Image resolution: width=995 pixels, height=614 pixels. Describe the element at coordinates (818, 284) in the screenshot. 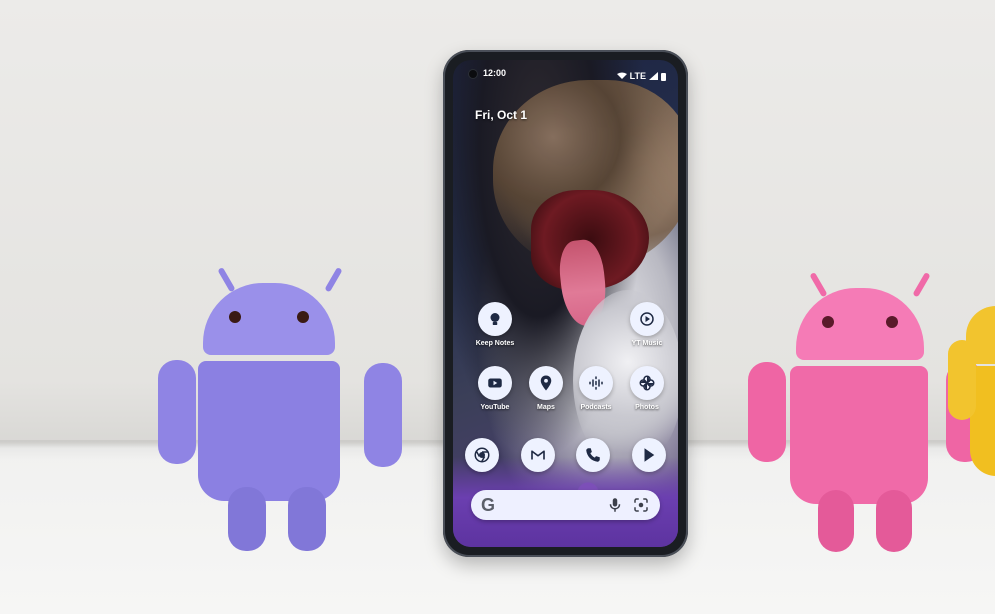

I see `pink-antenna-left` at that location.